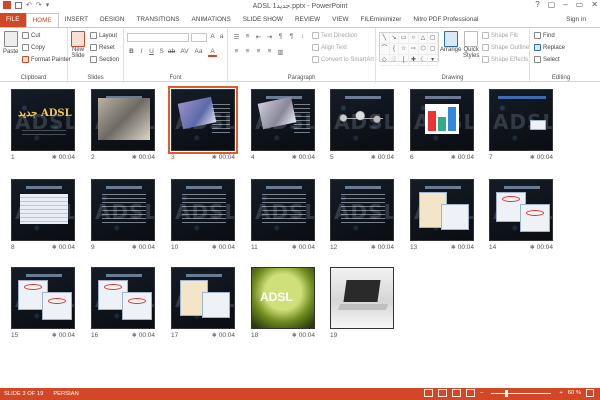 The height and width of the screenshot is (400, 600). Describe the element at coordinates (414, 49) in the screenshot. I see `shape-right-arrow-icon: ⇨` at that location.